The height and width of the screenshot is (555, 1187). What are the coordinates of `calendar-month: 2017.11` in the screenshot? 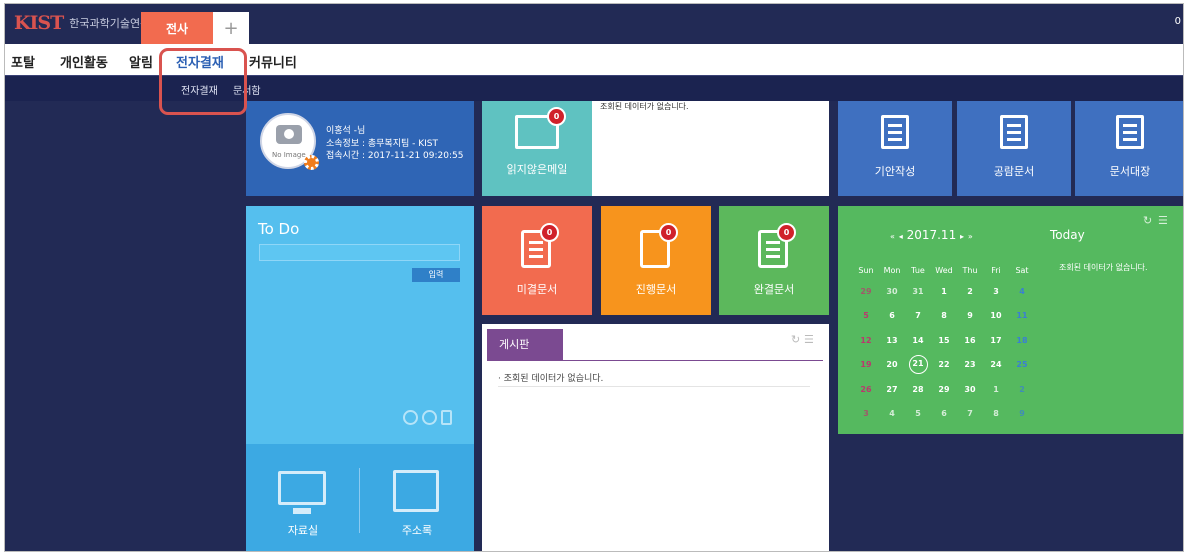 It's located at (931, 235).